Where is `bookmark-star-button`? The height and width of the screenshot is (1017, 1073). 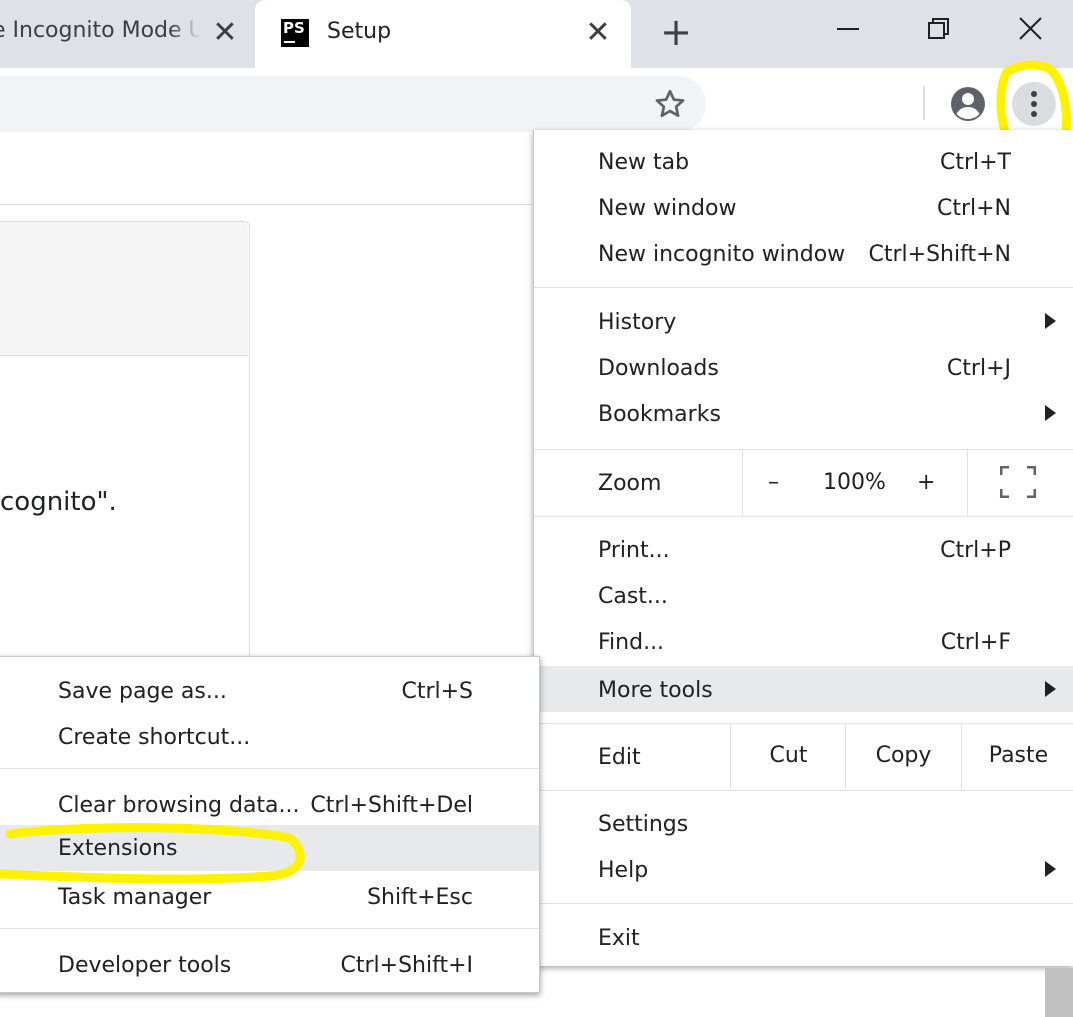 bookmark-star-button is located at coordinates (670, 104).